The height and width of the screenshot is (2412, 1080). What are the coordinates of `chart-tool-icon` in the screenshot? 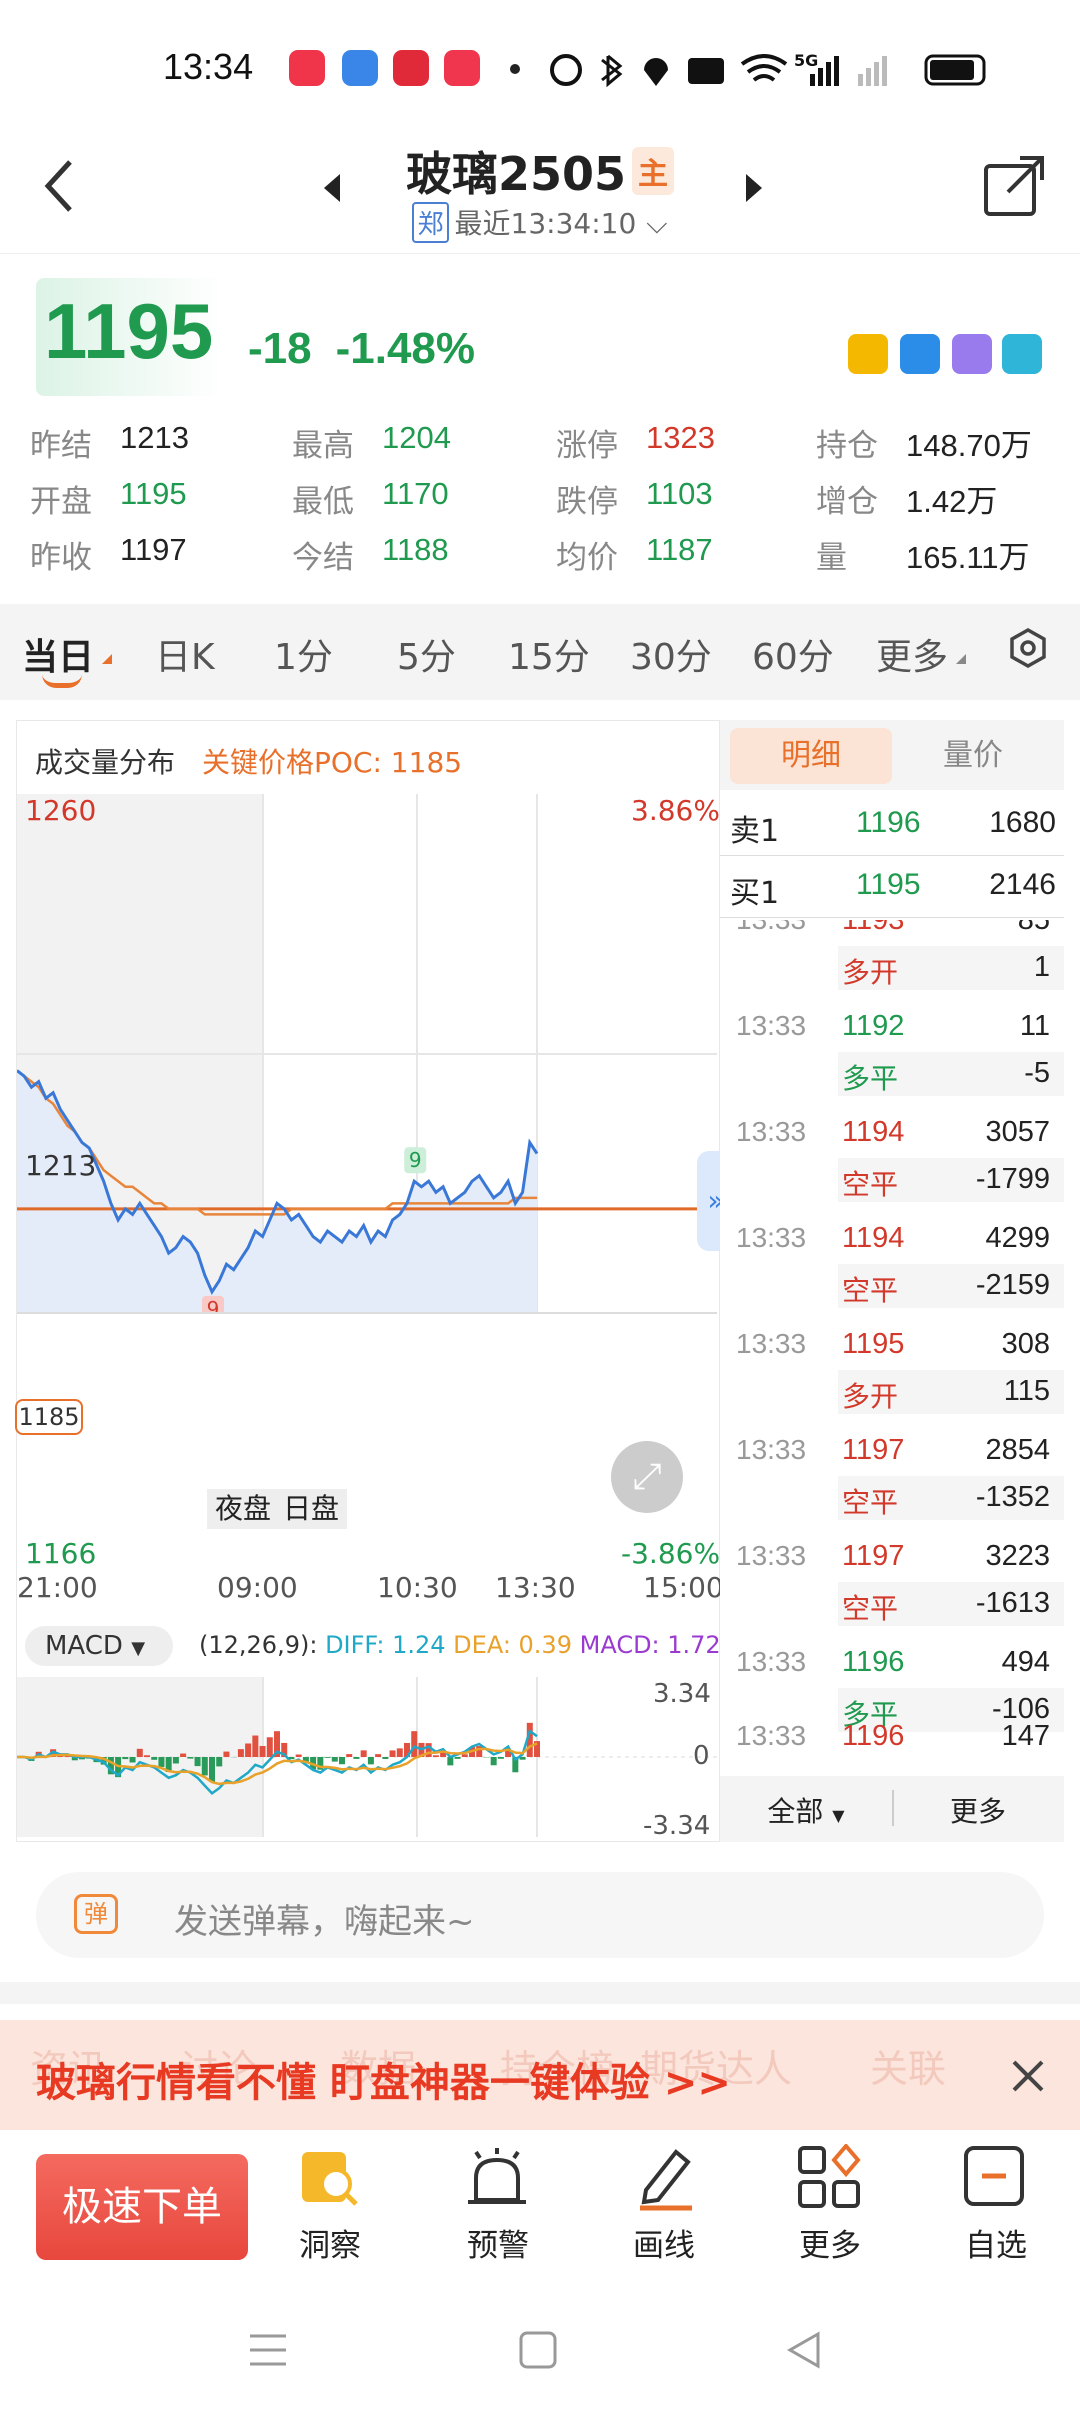 It's located at (920, 354).